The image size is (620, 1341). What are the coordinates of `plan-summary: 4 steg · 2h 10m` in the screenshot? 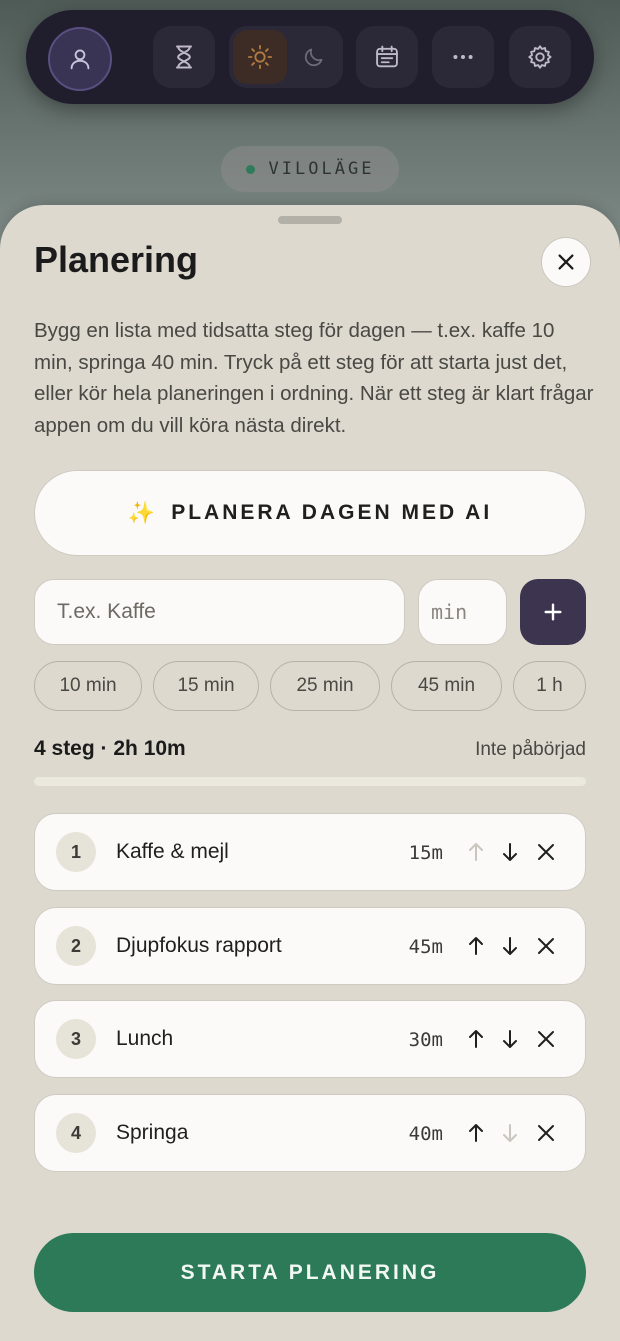 It's located at (110, 748).